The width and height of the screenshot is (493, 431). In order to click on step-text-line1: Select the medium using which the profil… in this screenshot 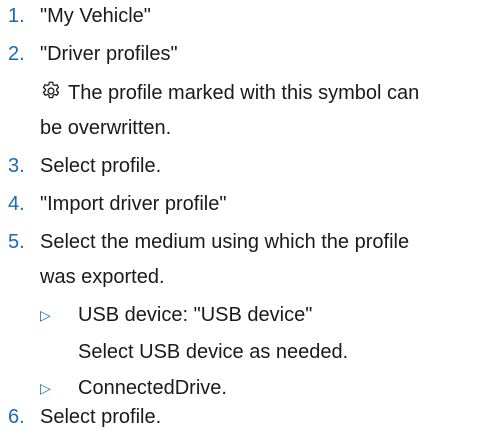, I will do `click(225, 242)`.